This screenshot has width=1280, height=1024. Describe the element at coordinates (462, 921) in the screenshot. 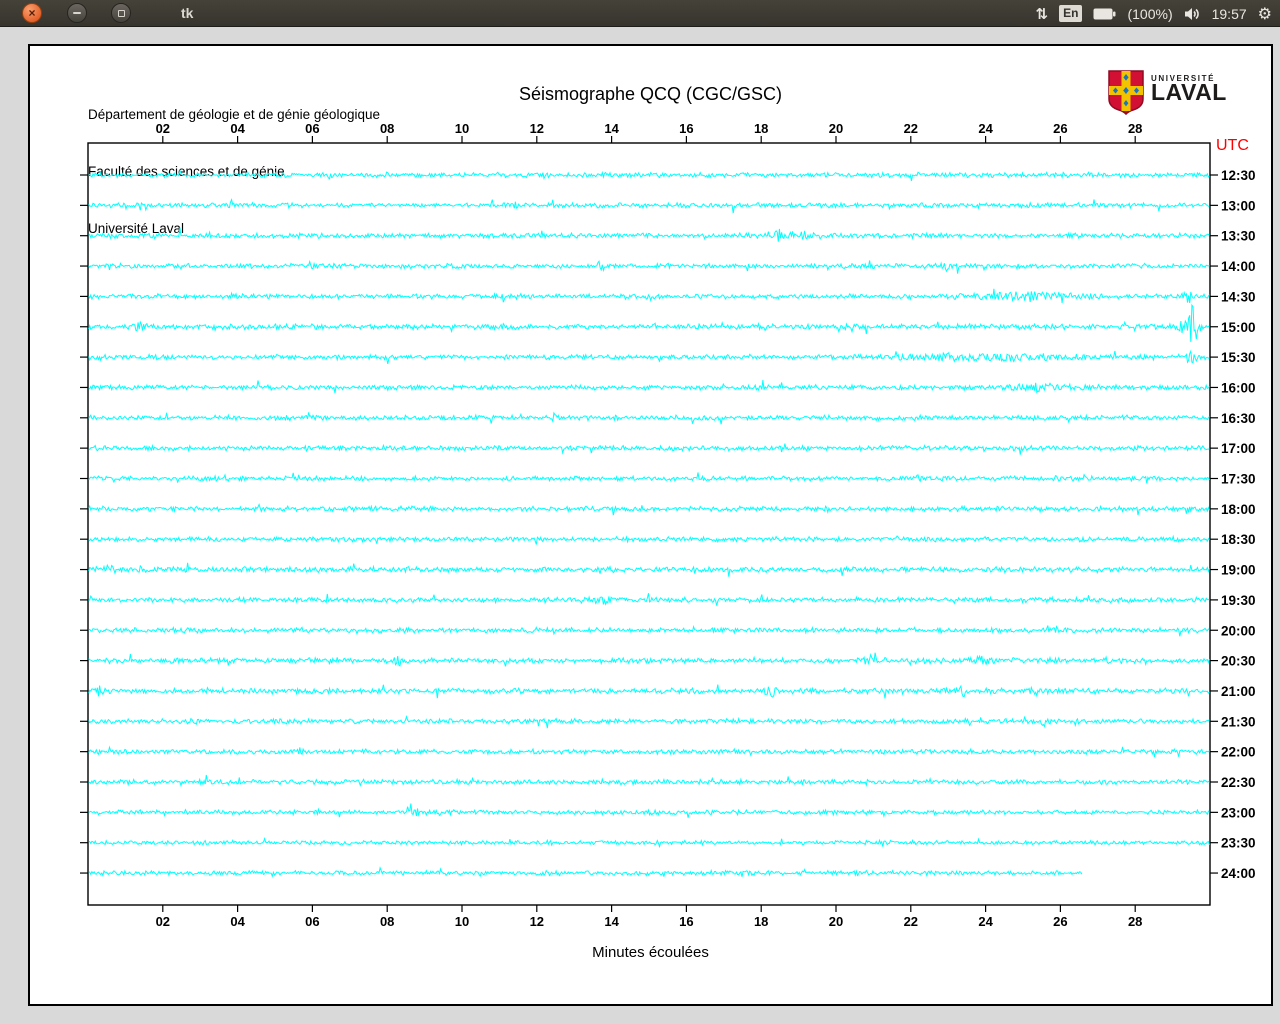

I see `x-tick-label-bottom: 10` at that location.